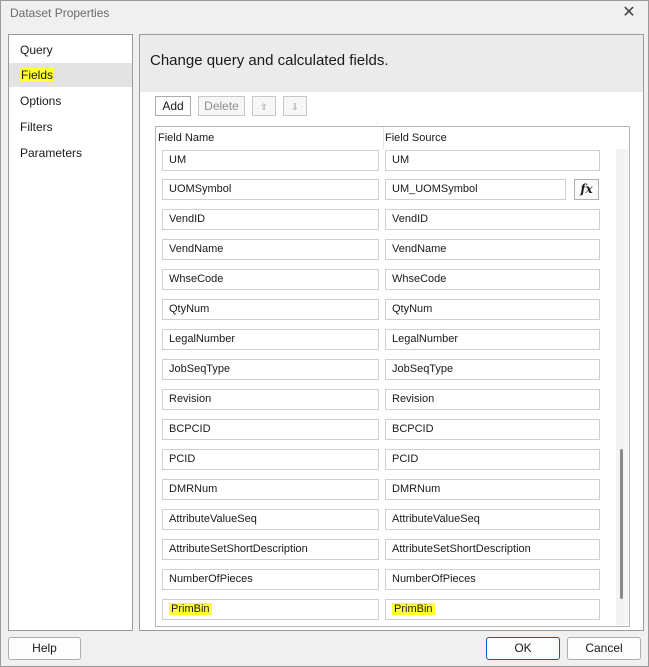  I want to click on sidebar-item-fields: Fields, so click(70, 75).